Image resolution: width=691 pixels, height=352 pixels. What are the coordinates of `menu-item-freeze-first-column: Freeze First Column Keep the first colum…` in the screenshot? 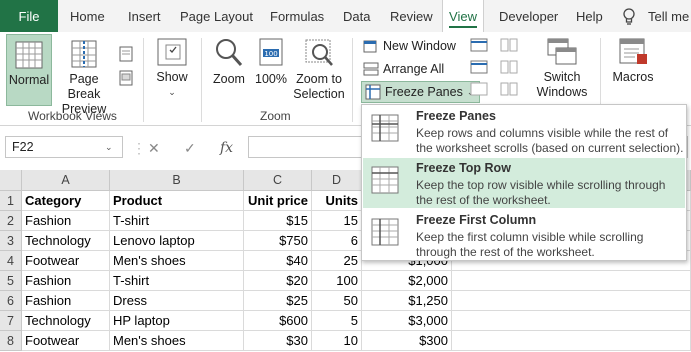 It's located at (524, 235).